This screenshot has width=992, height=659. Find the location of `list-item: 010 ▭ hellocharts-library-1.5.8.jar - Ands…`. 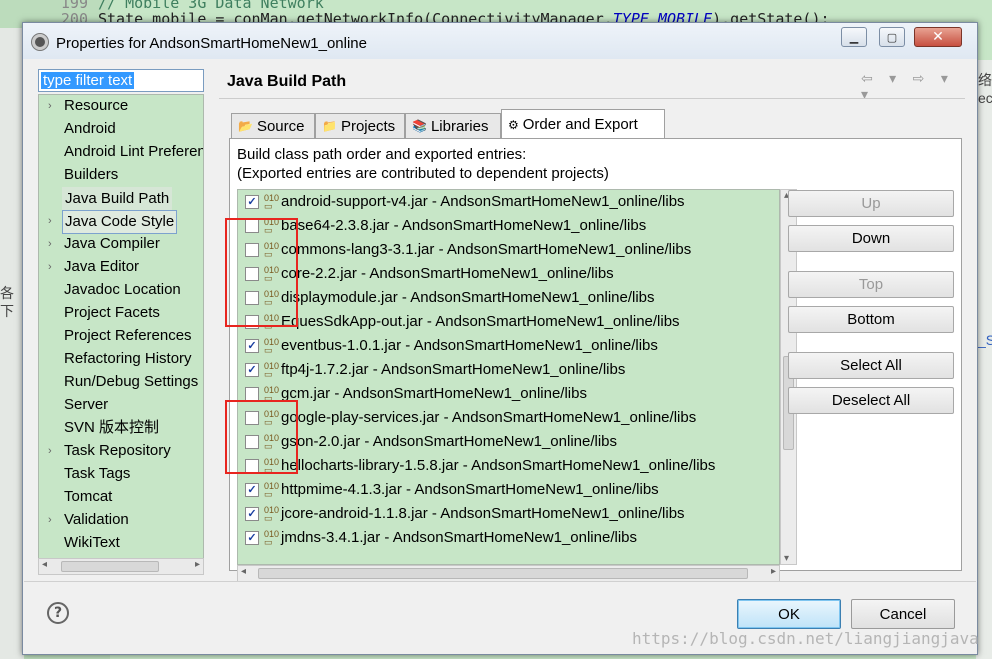

list-item: 010 ▭ hellocharts-library-1.5.8.jar - Ands… is located at coordinates (508, 466).